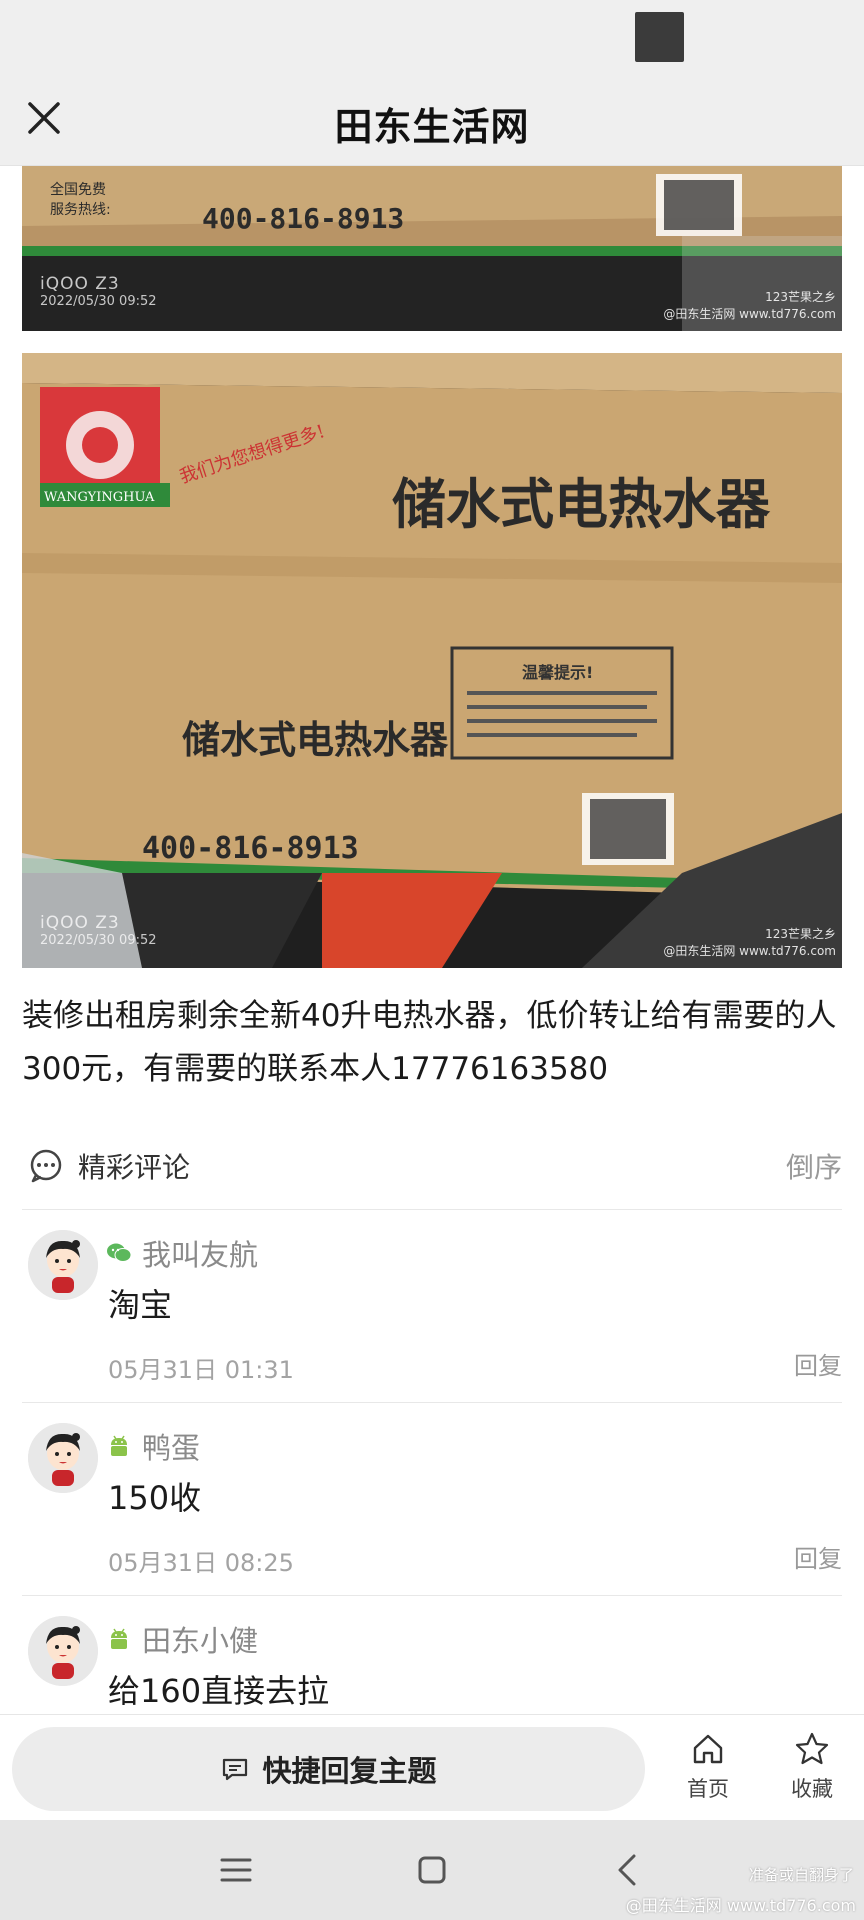 The height and width of the screenshot is (1920, 864). I want to click on tab-home: 首页, so click(708, 1767).